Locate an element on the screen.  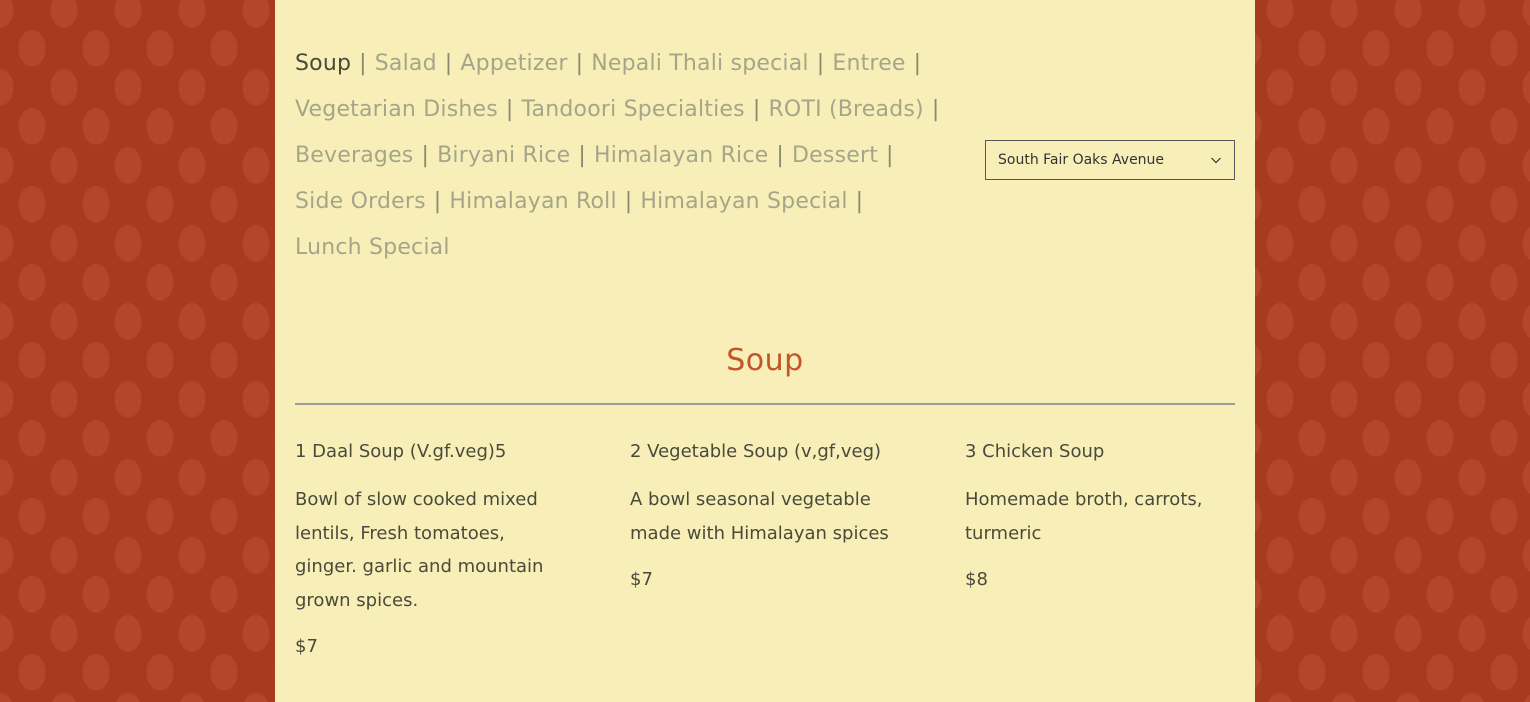
menu-item-description: Homemade broth, carrots, turmeric is located at coordinates (1084, 516).